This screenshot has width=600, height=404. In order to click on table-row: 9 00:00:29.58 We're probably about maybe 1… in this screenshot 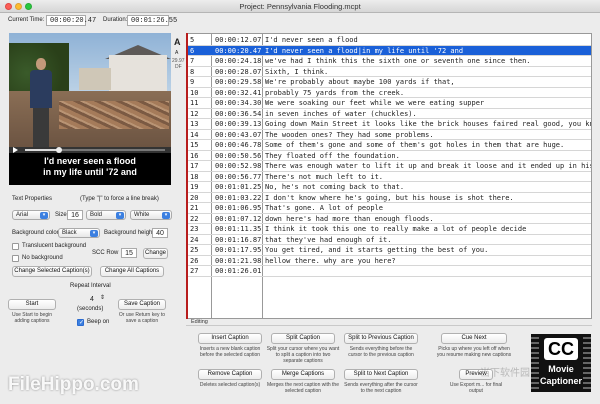, I will do `click(389, 82)`.